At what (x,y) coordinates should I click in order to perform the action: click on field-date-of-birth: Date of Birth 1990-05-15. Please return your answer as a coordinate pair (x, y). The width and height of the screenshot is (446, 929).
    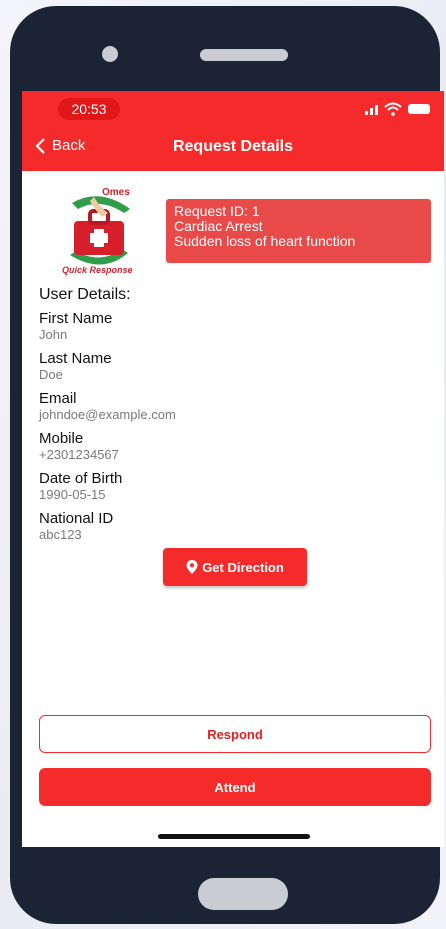
    Looking at the image, I should click on (107, 486).